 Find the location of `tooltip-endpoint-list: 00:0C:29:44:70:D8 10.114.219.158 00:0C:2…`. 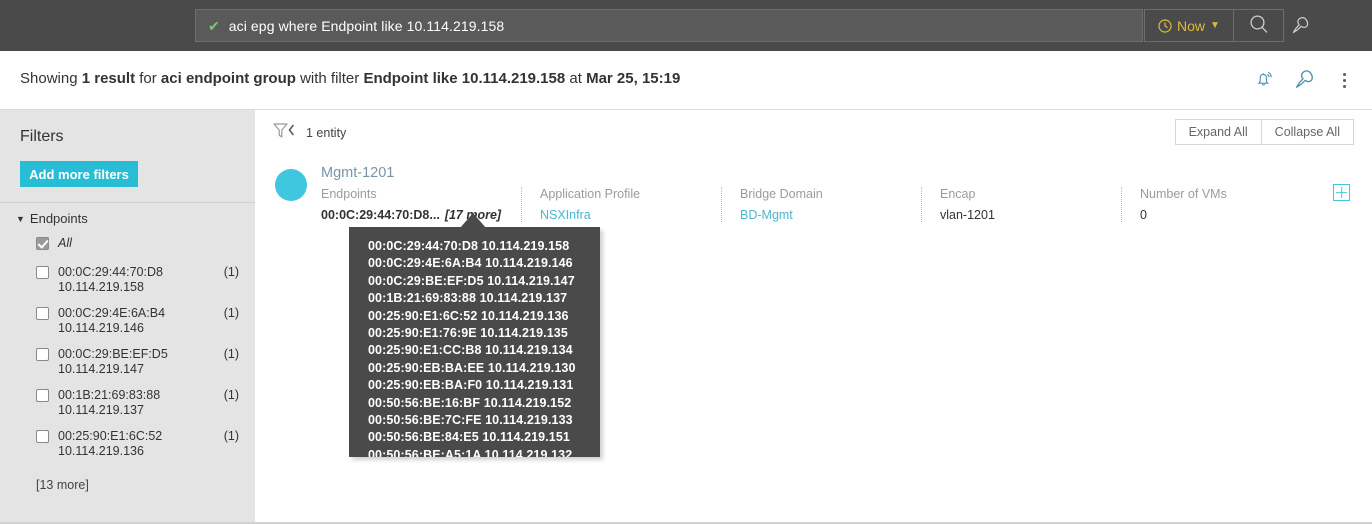

tooltip-endpoint-list: 00:0C:29:44:70:D8 10.114.219.158 00:0C:2… is located at coordinates (474, 342).